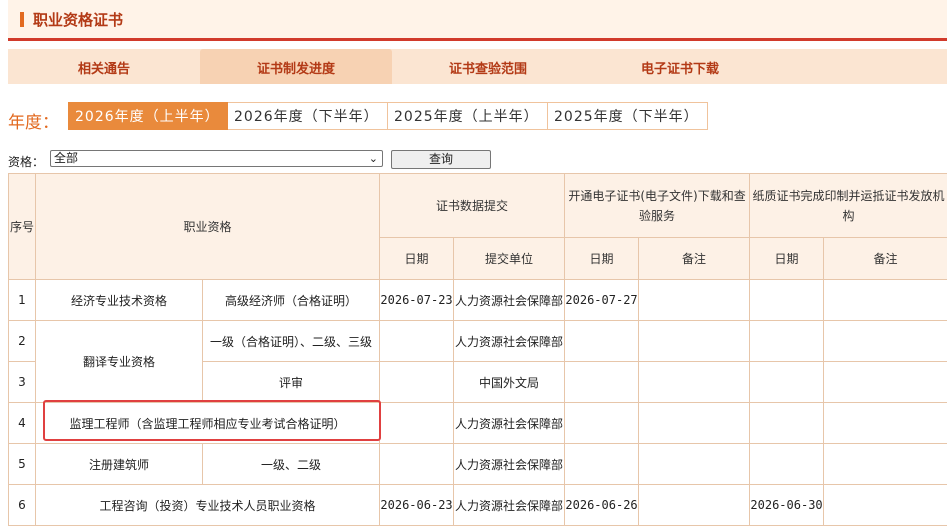  What do you see at coordinates (104, 66) in the screenshot?
I see `tab-notices: 相关通告` at bounding box center [104, 66].